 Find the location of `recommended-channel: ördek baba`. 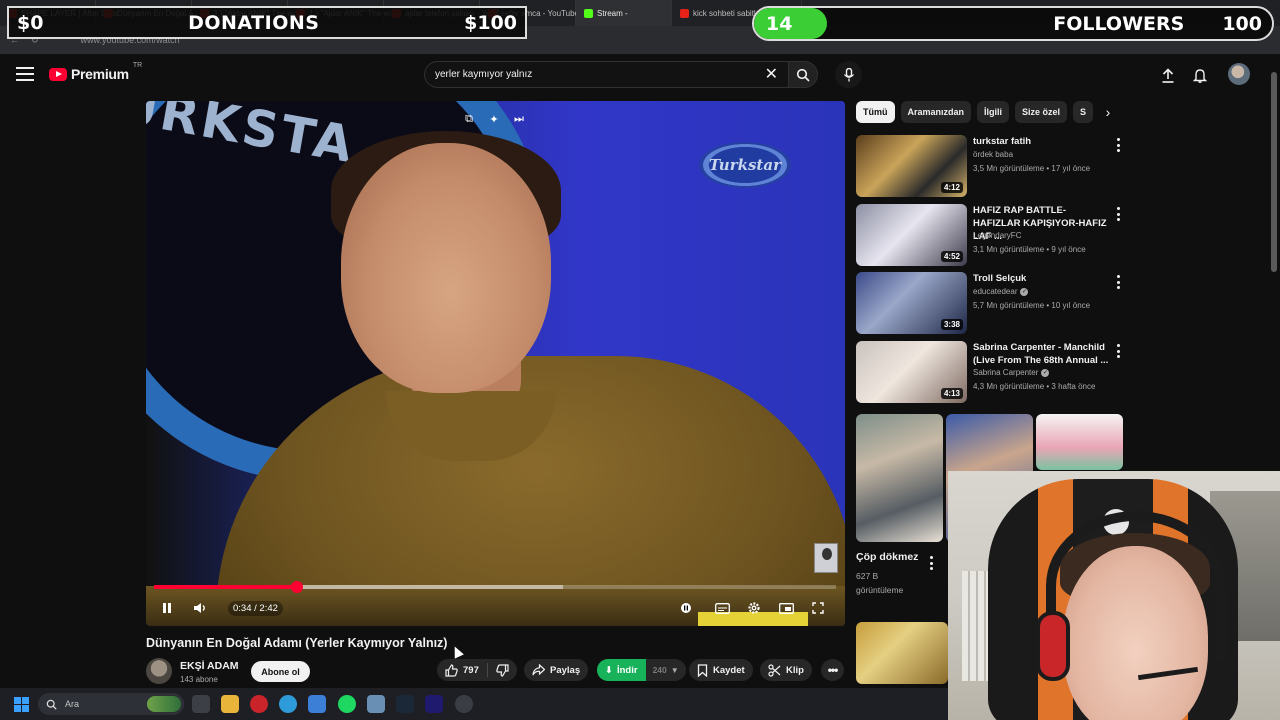

recommended-channel: ördek baba is located at coordinates (993, 154).